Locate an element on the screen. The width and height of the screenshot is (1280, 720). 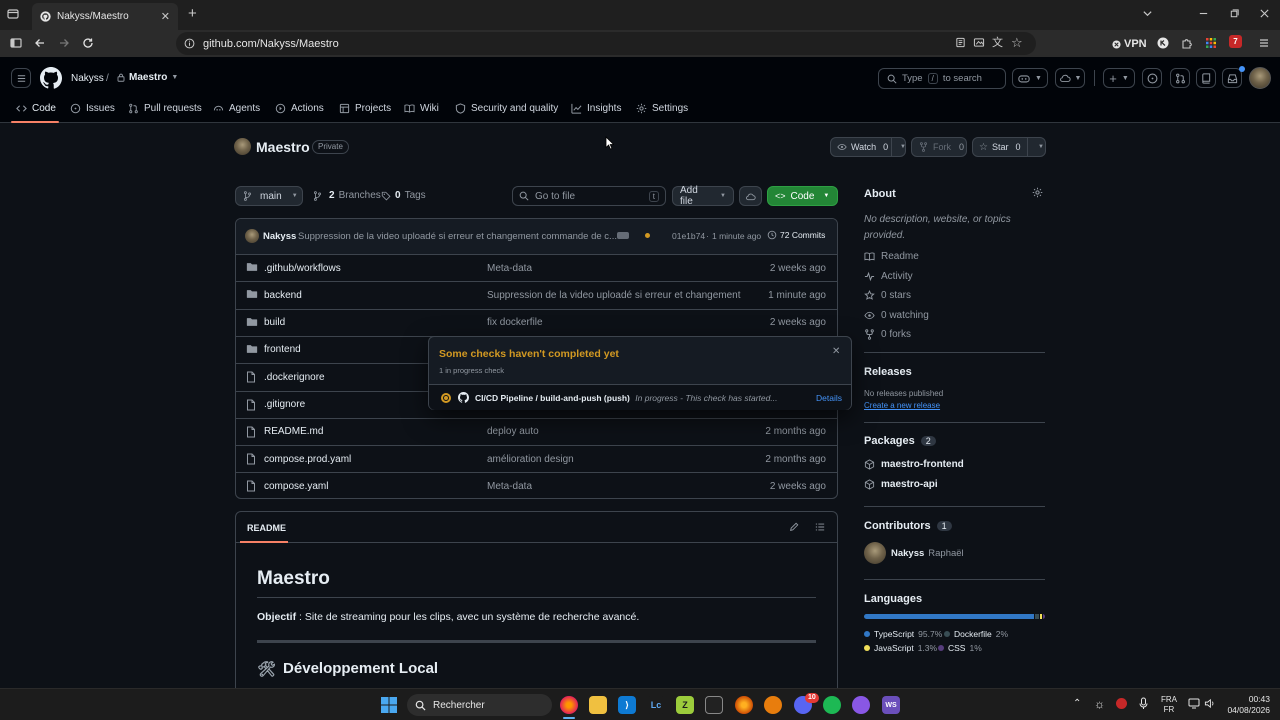
spotify-app-icon is located at coordinates (832, 705).